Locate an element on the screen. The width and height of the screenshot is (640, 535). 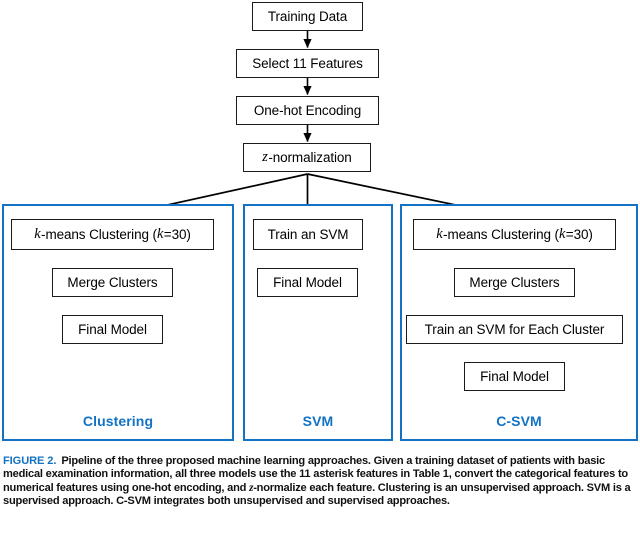
panel-c-svm-title: C-SVM is located at coordinates (519, 421).